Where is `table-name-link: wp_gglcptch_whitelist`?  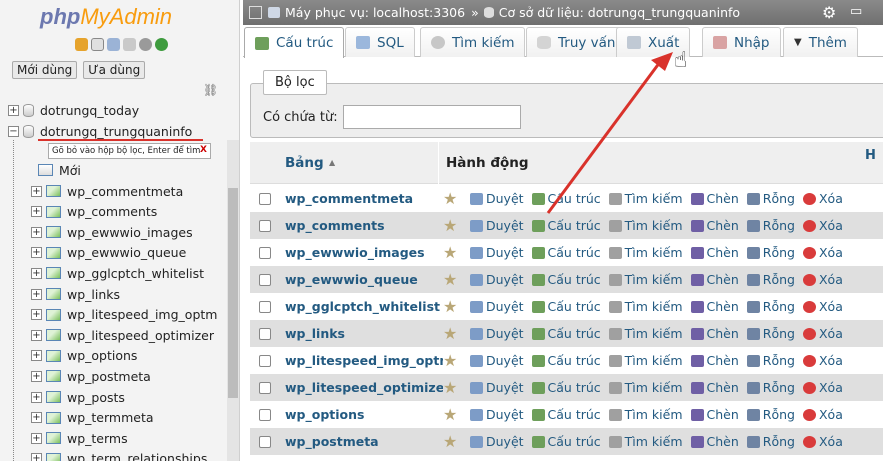 table-name-link: wp_gglcptch_whitelist is located at coordinates (364, 306).